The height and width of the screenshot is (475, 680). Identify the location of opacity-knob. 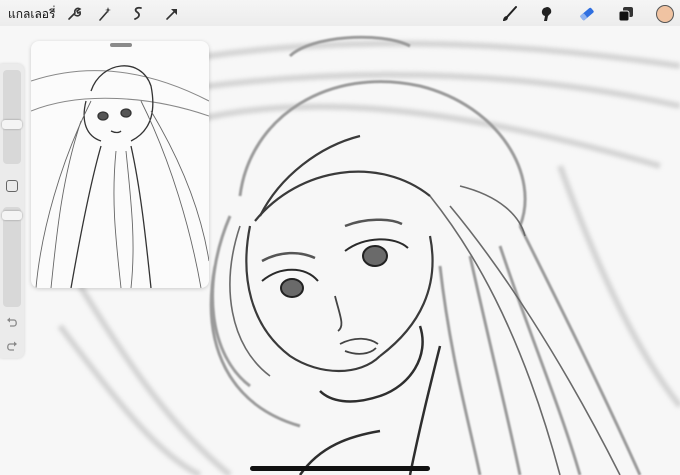
(12, 215).